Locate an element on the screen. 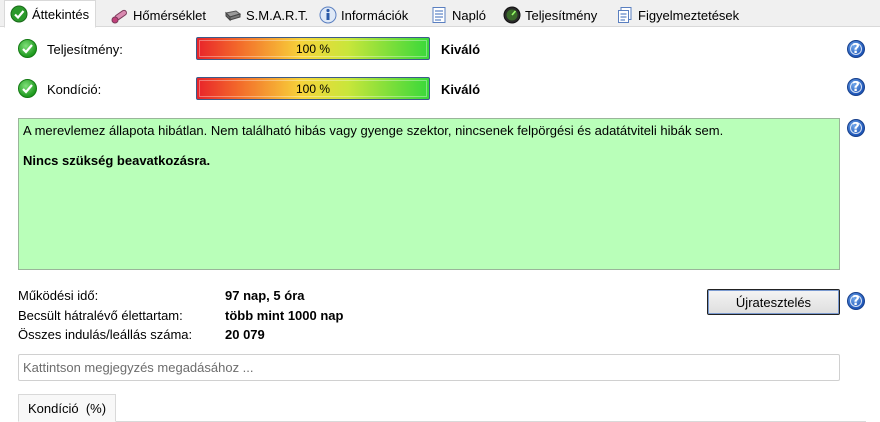  start-stop-count-label: Összes indulás/leállás száma: is located at coordinates (105, 334).